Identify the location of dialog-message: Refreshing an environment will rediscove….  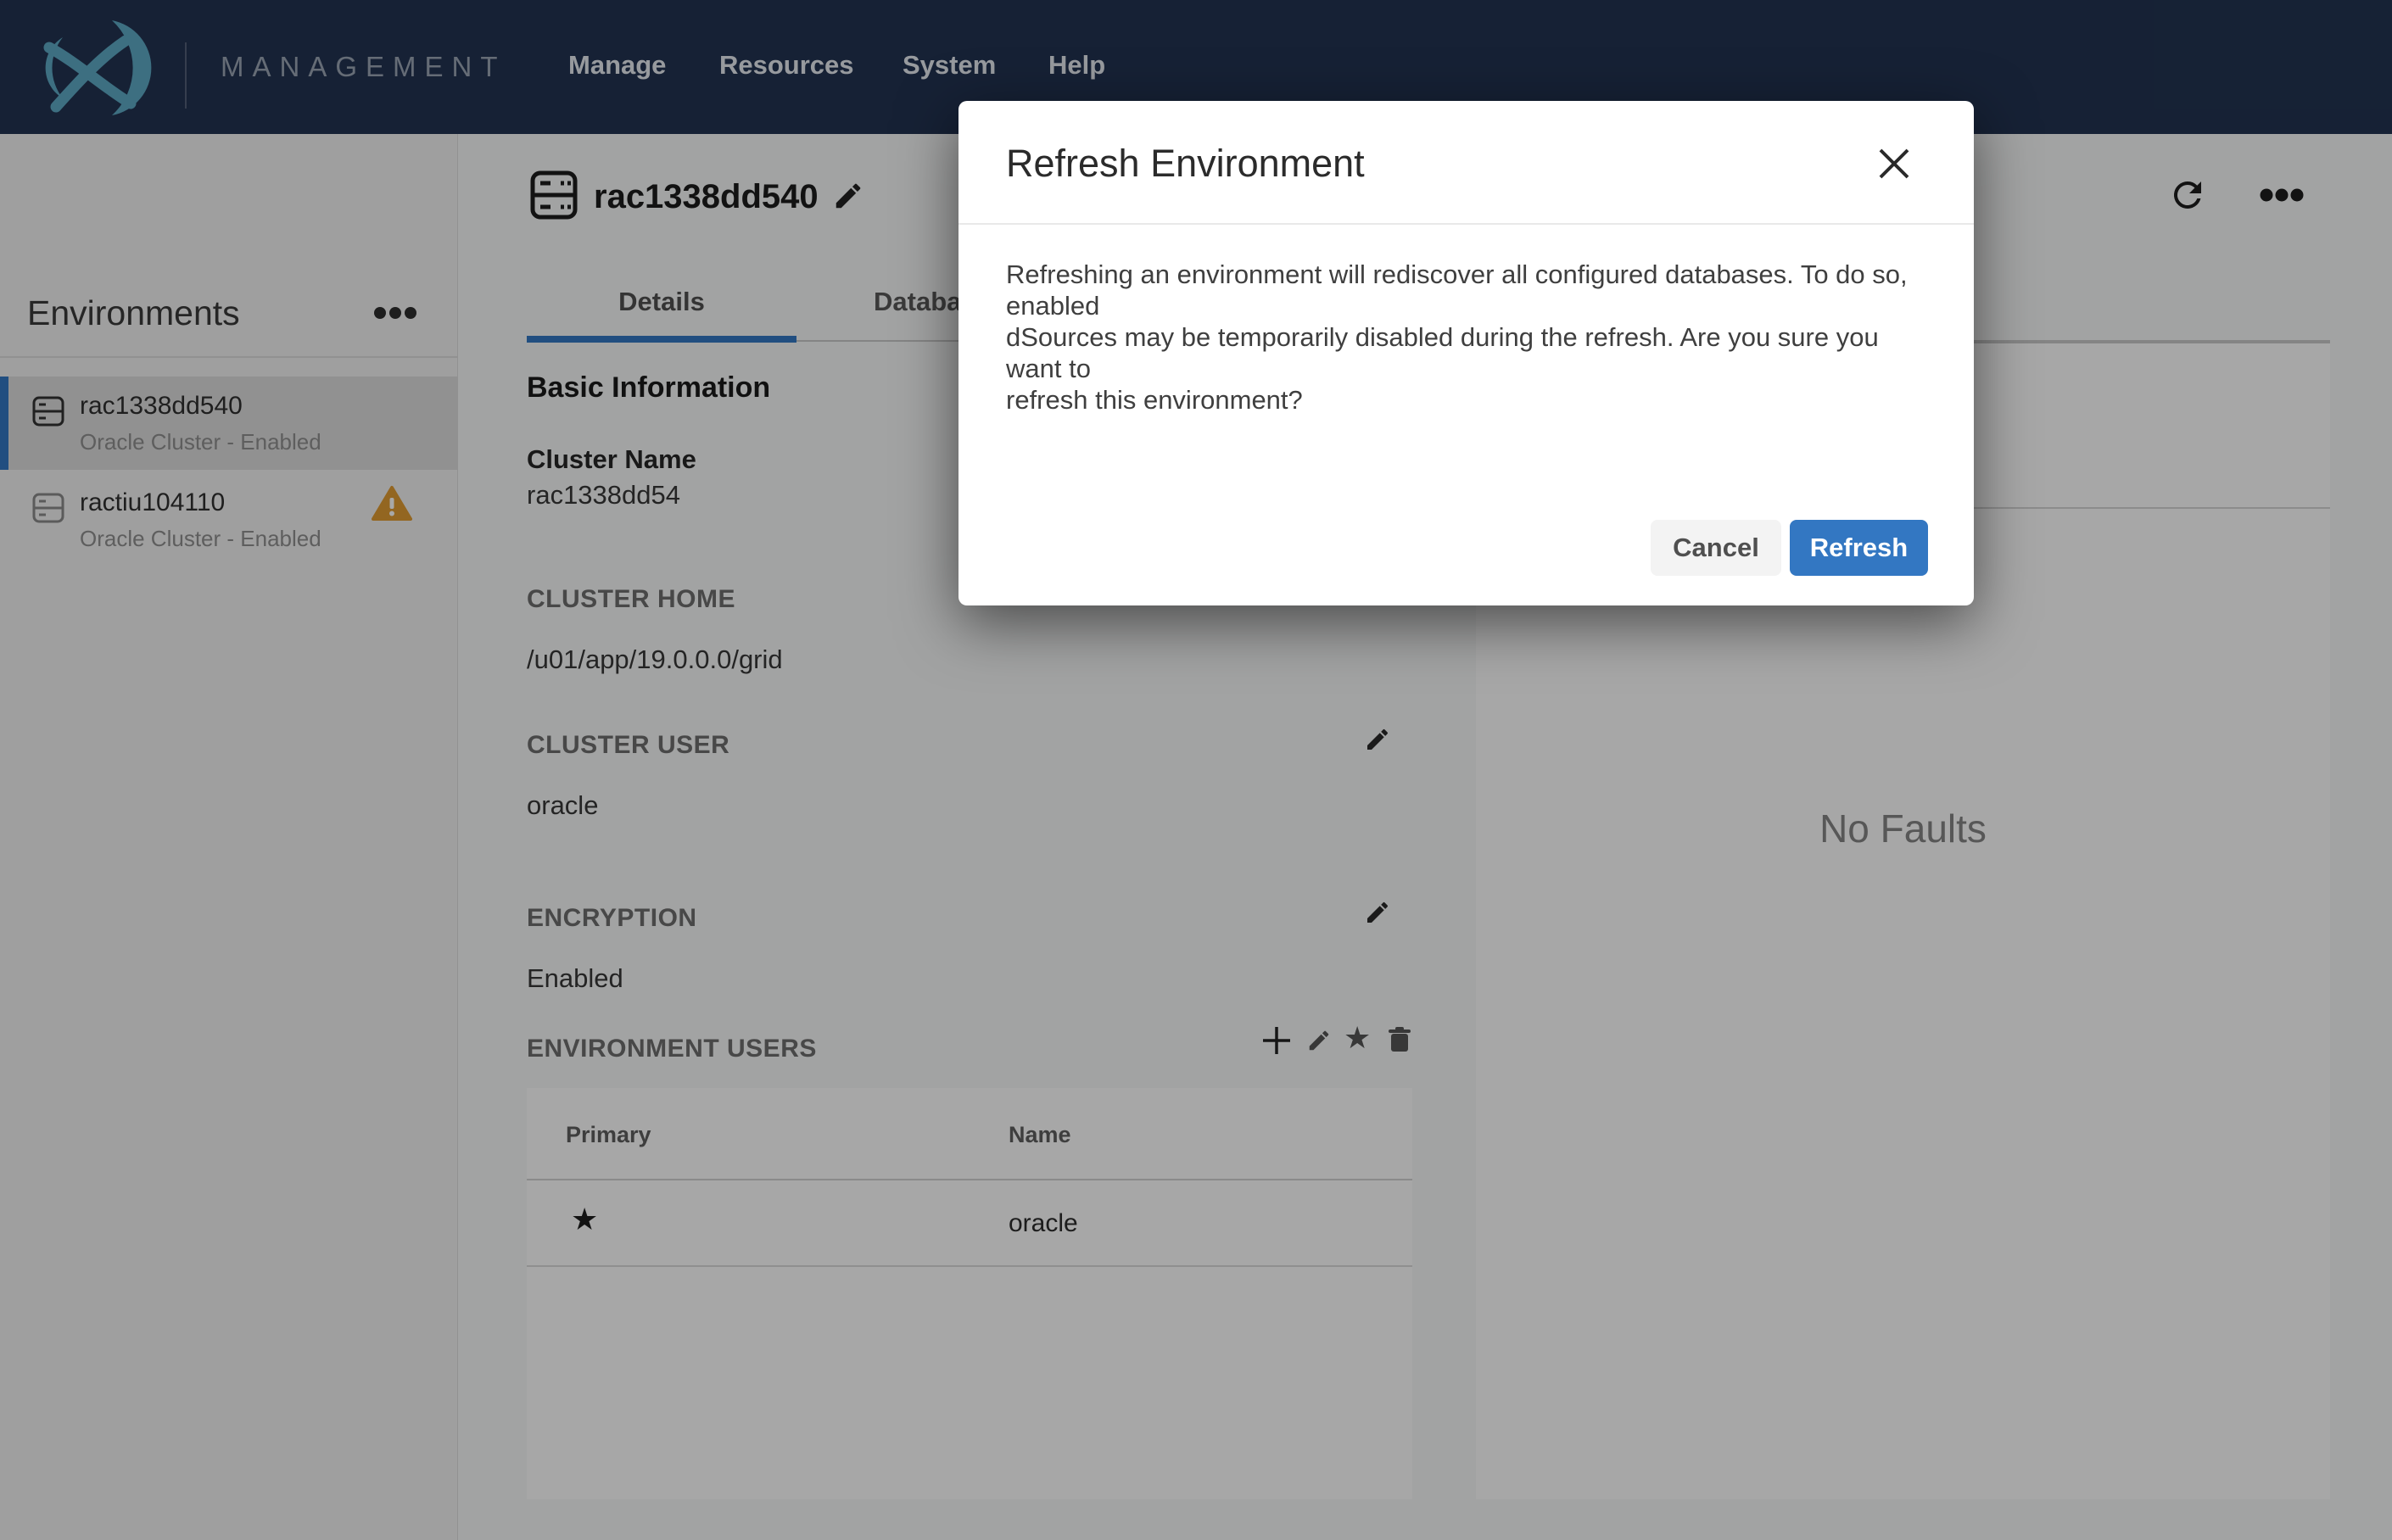
(1472, 337).